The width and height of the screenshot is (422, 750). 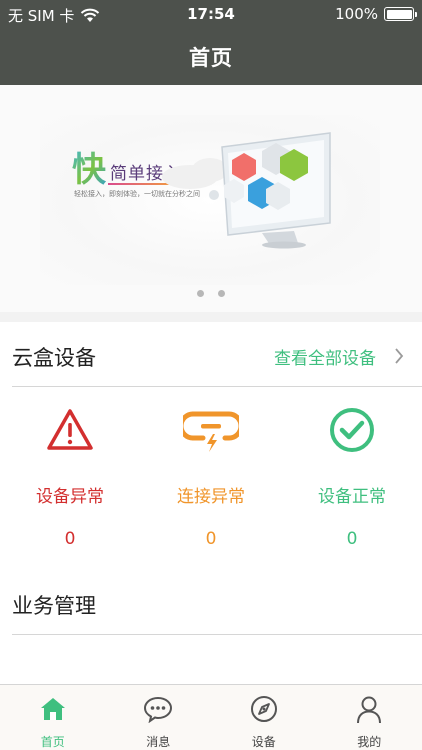 I want to click on section-separator, so click(x=211, y=317).